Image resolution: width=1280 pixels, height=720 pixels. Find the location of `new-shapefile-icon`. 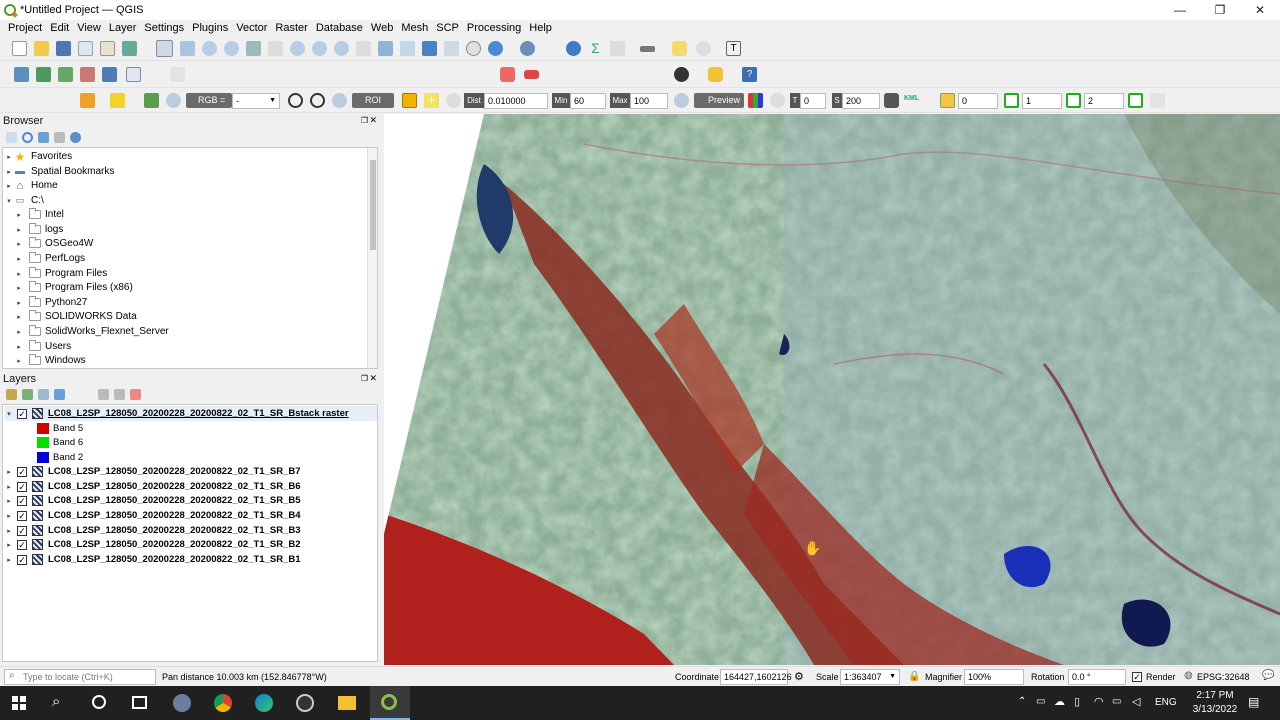

new-shapefile-icon is located at coordinates (87, 74).